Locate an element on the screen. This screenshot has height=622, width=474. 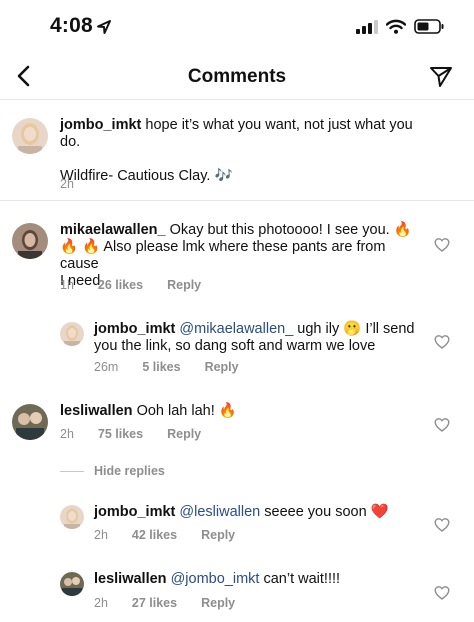
paper-plane-icon is located at coordinates (441, 77).